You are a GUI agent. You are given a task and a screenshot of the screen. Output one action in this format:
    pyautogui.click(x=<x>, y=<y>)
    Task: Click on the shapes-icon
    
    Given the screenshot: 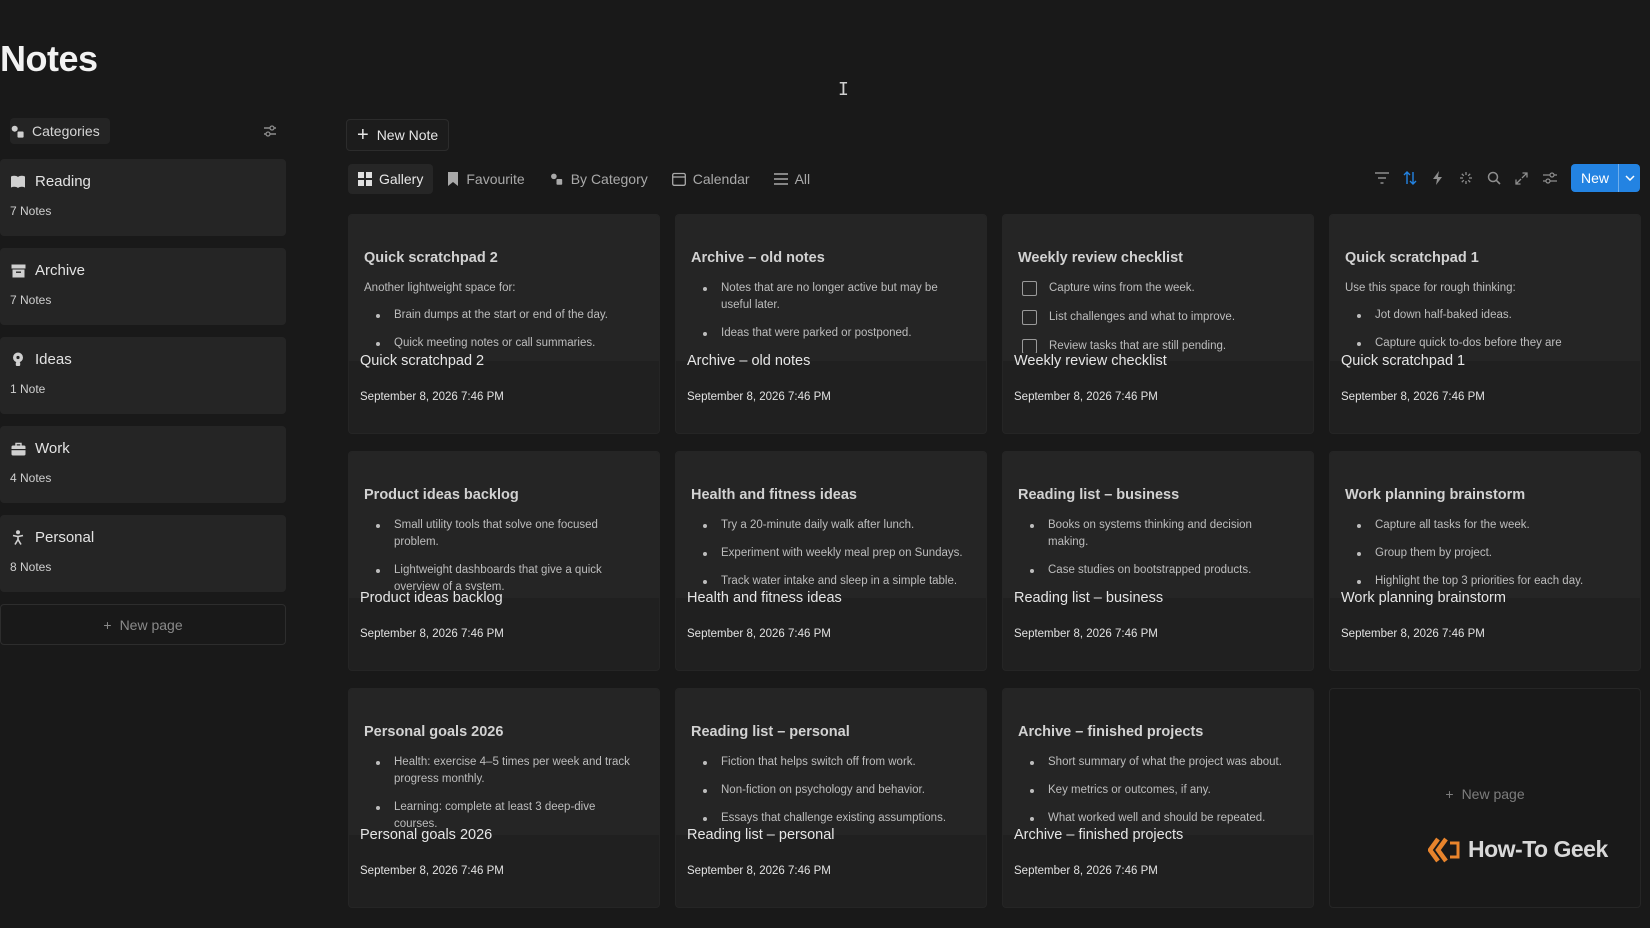 What is the action you would take?
    pyautogui.click(x=556, y=179)
    